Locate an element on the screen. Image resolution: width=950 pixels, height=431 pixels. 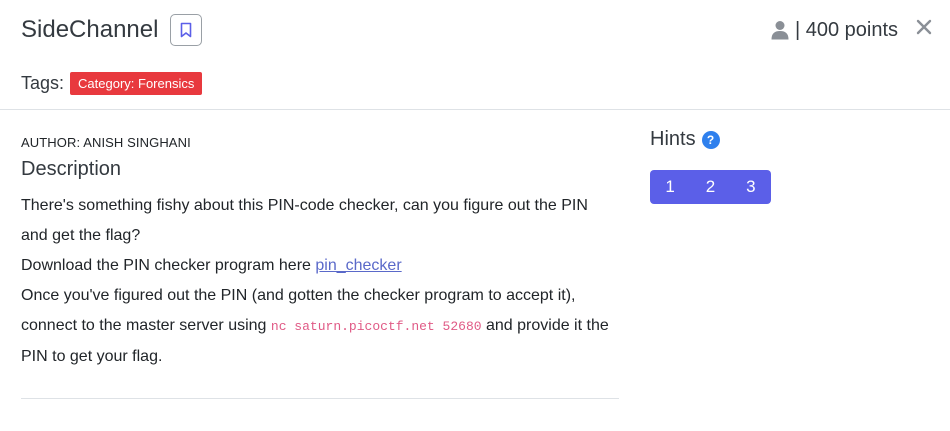
hint-button-3: 3 is located at coordinates (751, 187).